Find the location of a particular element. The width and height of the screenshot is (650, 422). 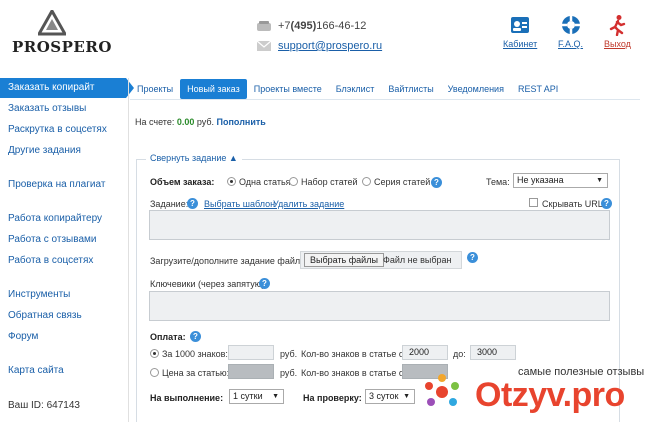

chars-to-label: до: is located at coordinates (459, 354).